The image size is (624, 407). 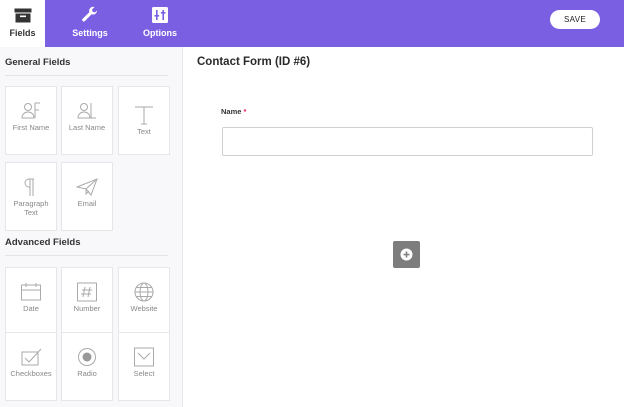 I want to click on field-number: Number, so click(x=87, y=301).